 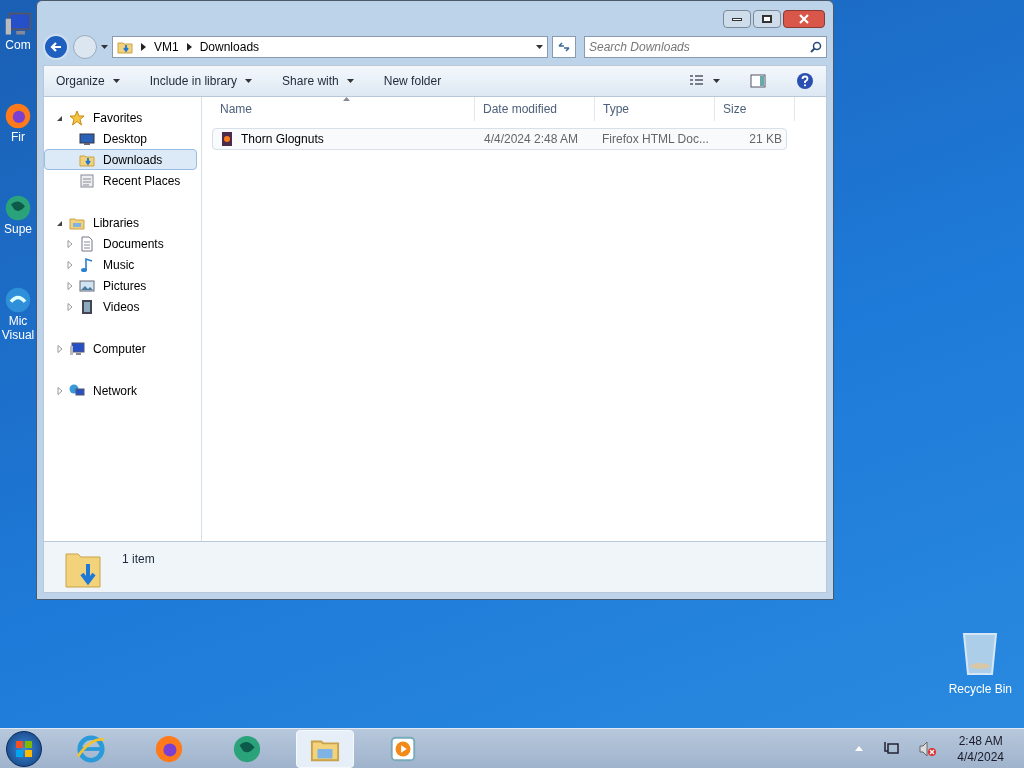 What do you see at coordinates (138, 559) in the screenshot?
I see `item-count: 1 item` at bounding box center [138, 559].